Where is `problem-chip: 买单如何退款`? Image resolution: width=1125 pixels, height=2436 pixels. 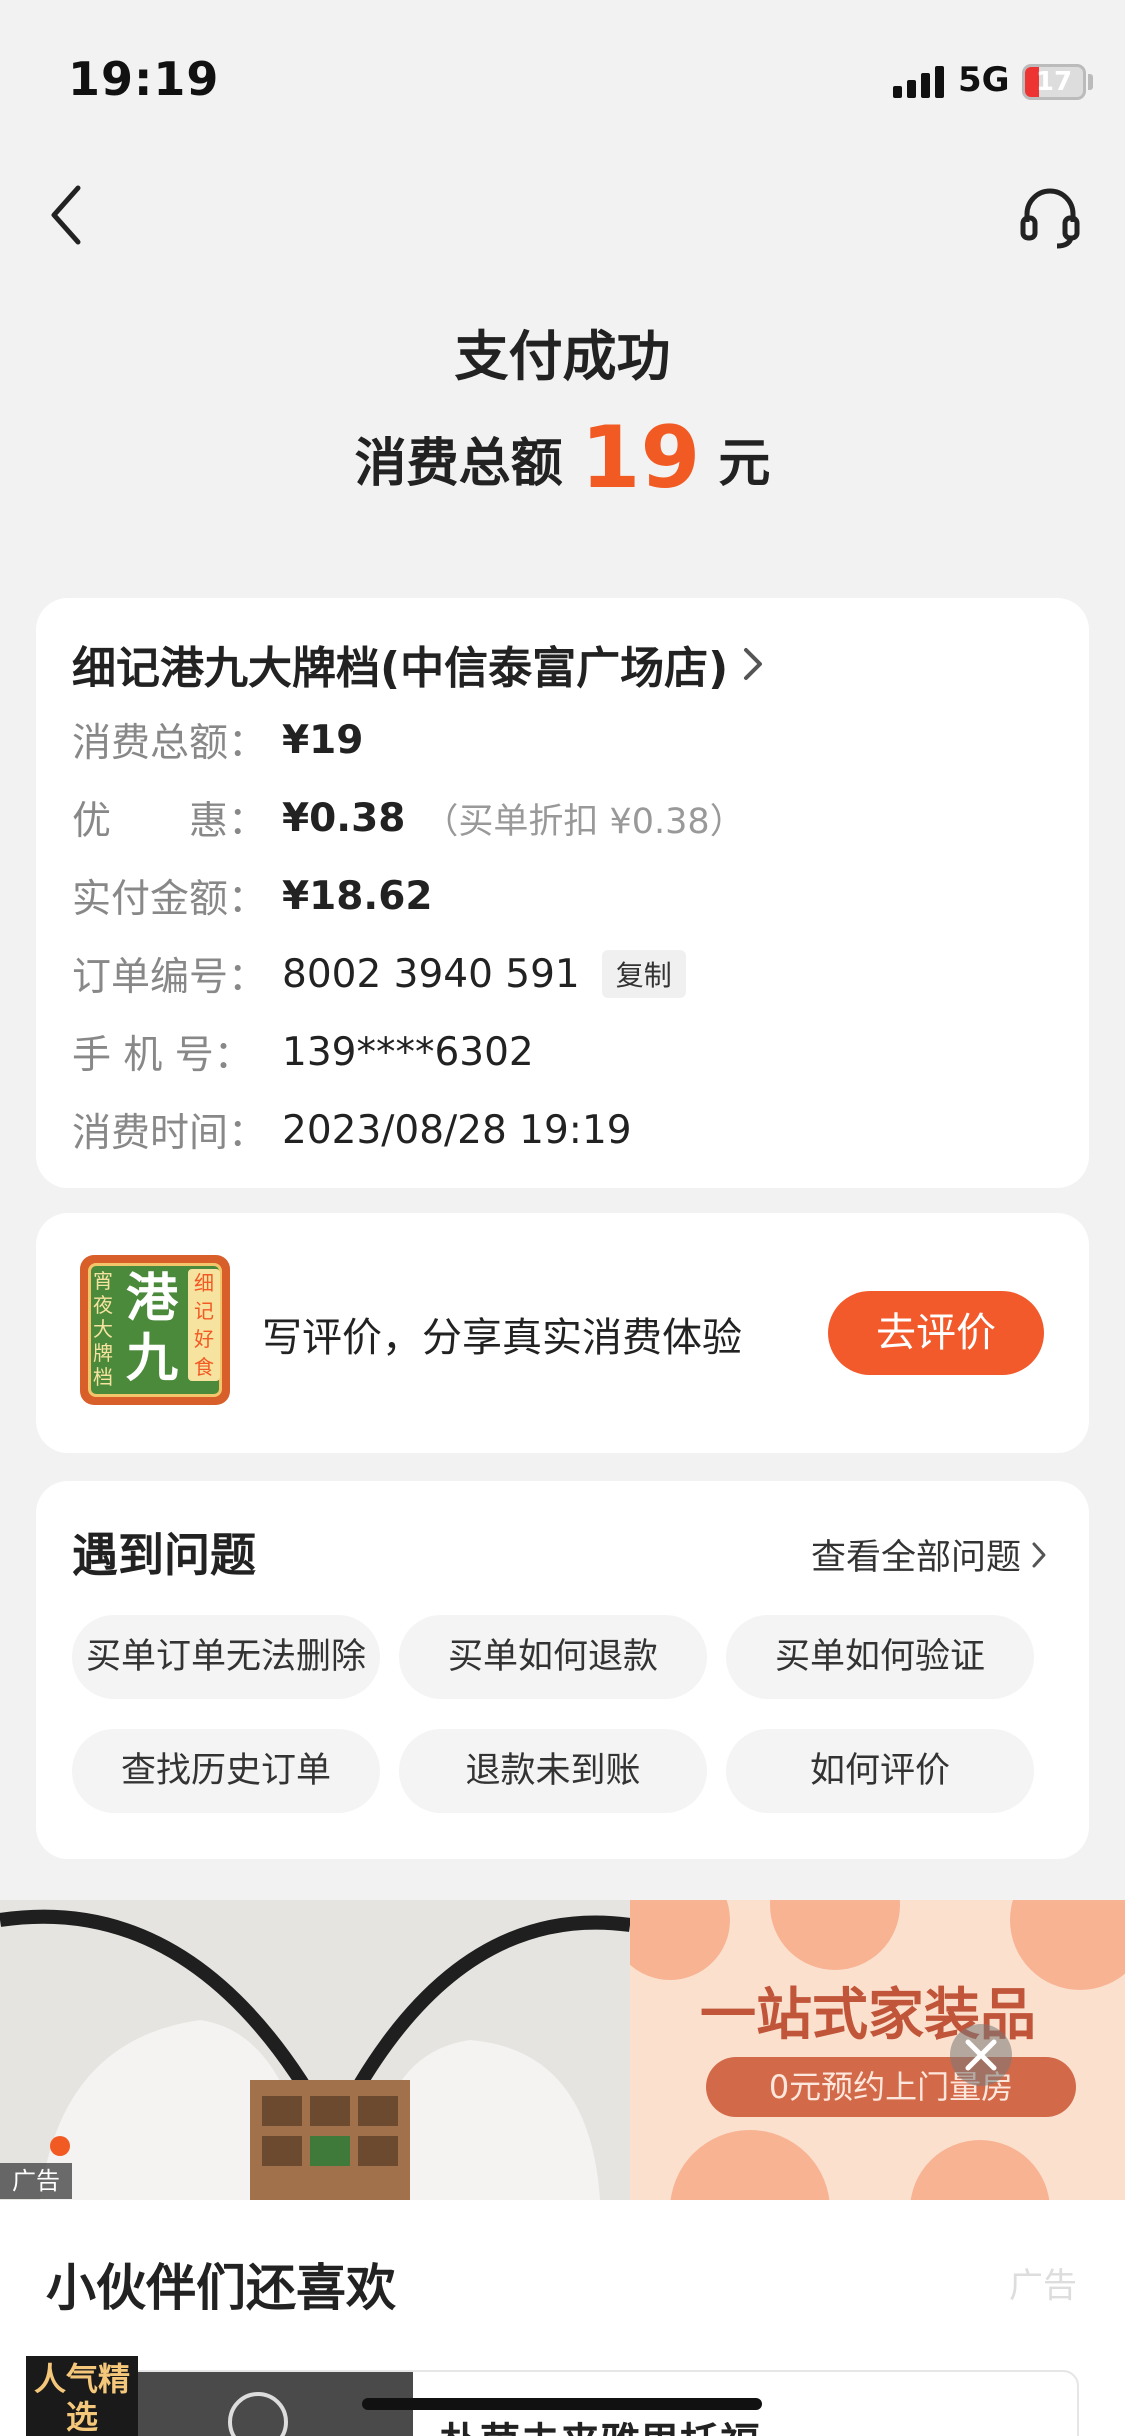 problem-chip: 买单如何退款 is located at coordinates (553, 1657).